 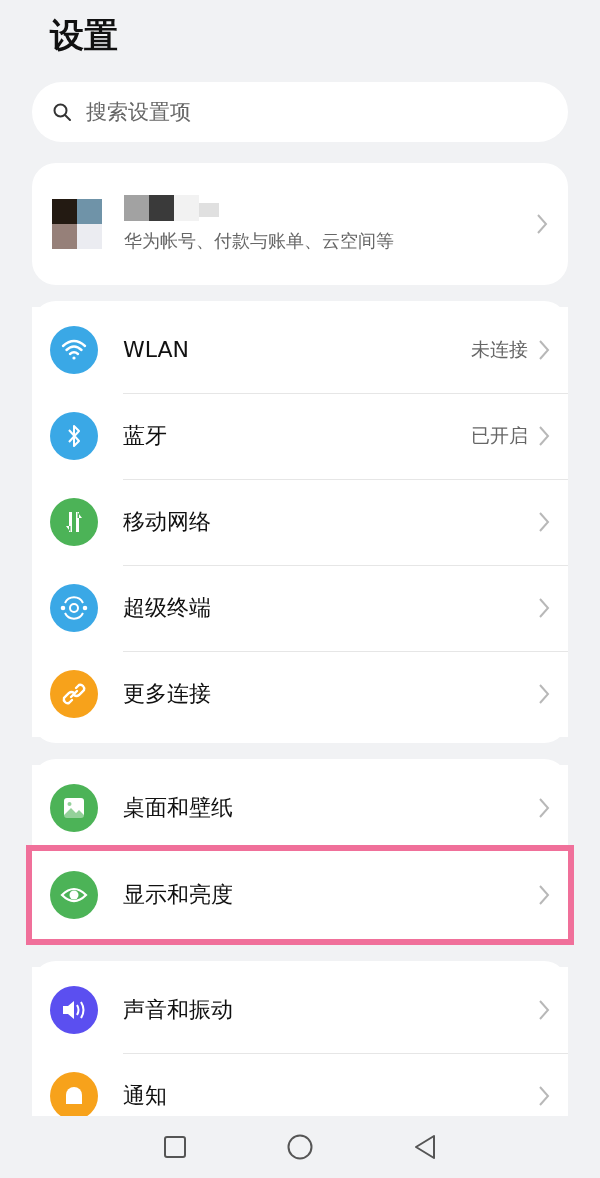 I want to click on item-label: 桌面和壁纸, so click(x=178, y=807).